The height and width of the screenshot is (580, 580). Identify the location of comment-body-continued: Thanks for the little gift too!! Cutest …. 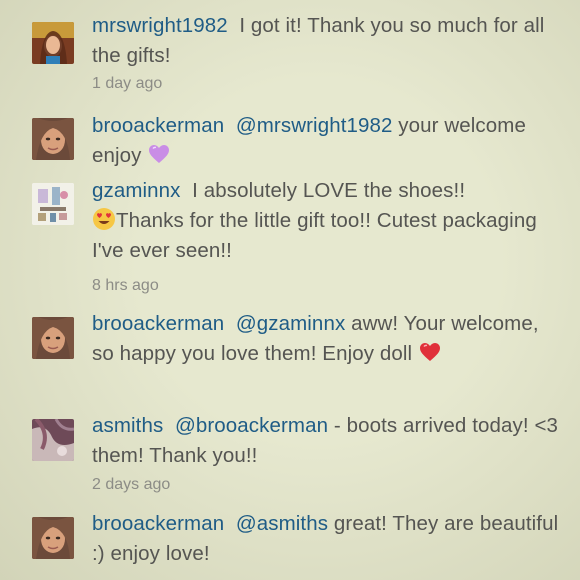
(314, 235).